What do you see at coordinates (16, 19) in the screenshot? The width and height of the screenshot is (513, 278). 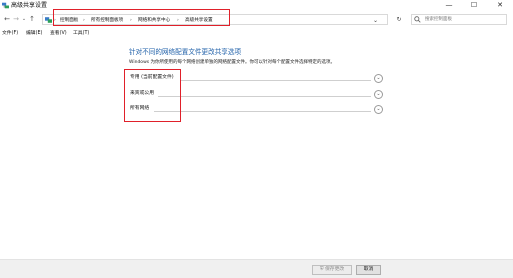 I see `forward-arrow-icon: →` at bounding box center [16, 19].